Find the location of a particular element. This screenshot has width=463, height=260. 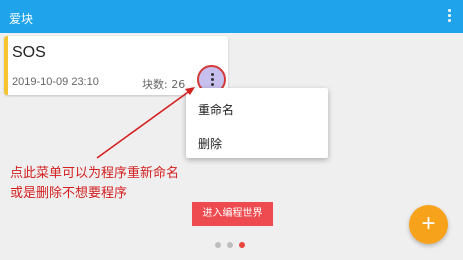

menu-item-delete: 删除 is located at coordinates (210, 143).